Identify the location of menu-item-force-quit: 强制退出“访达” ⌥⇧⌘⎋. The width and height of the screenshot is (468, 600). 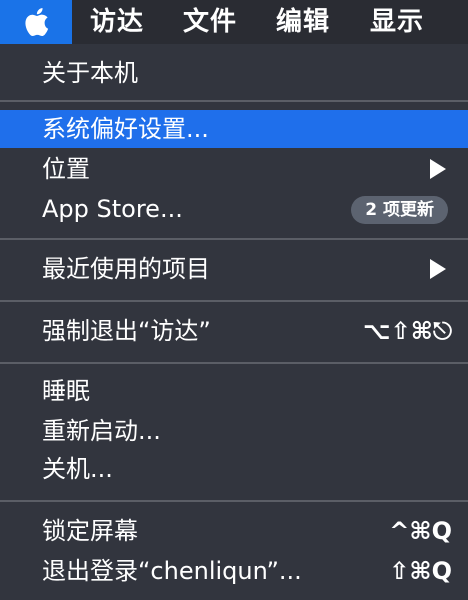
(234, 331).